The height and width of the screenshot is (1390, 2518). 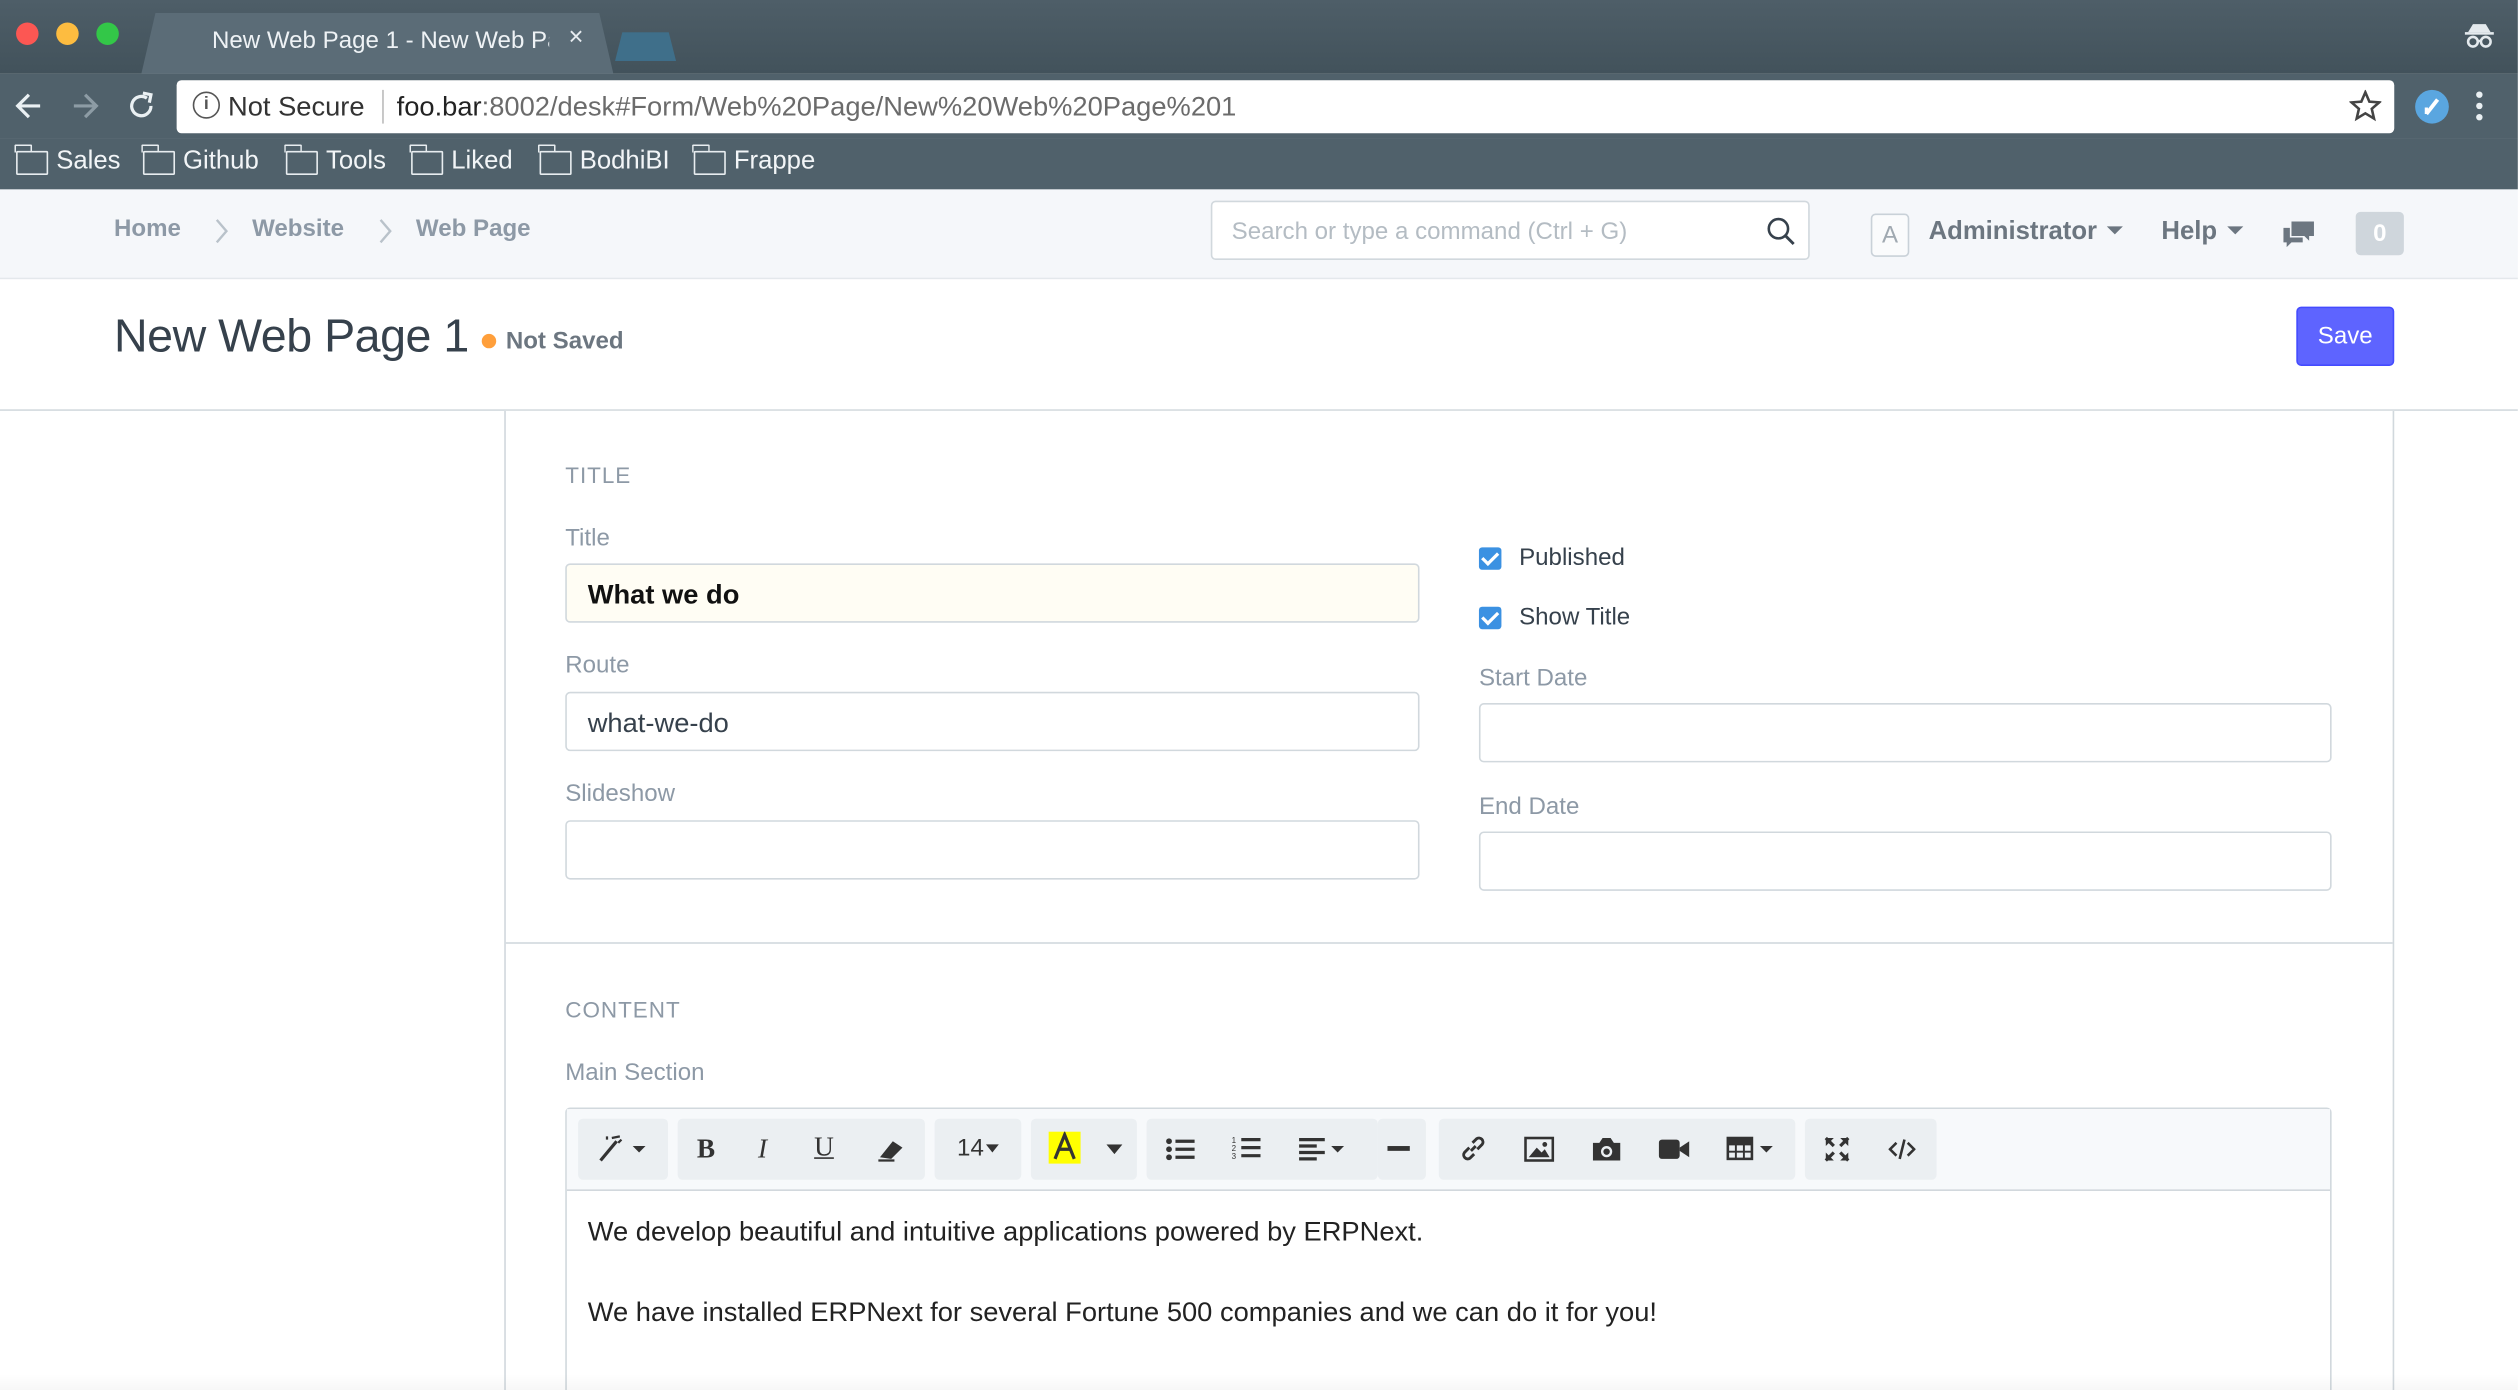 I want to click on show-title-label: Show Title, so click(x=1574, y=617).